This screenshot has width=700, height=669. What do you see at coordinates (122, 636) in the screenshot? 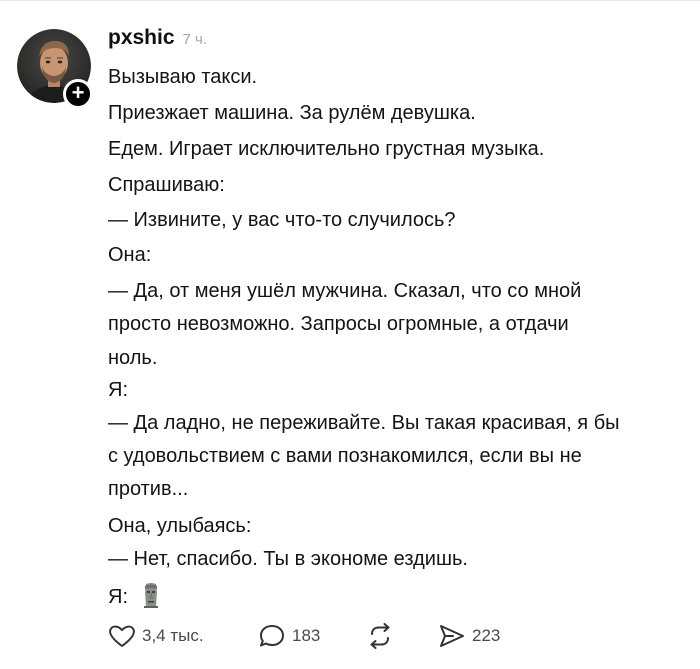
I see `heart-icon` at bounding box center [122, 636].